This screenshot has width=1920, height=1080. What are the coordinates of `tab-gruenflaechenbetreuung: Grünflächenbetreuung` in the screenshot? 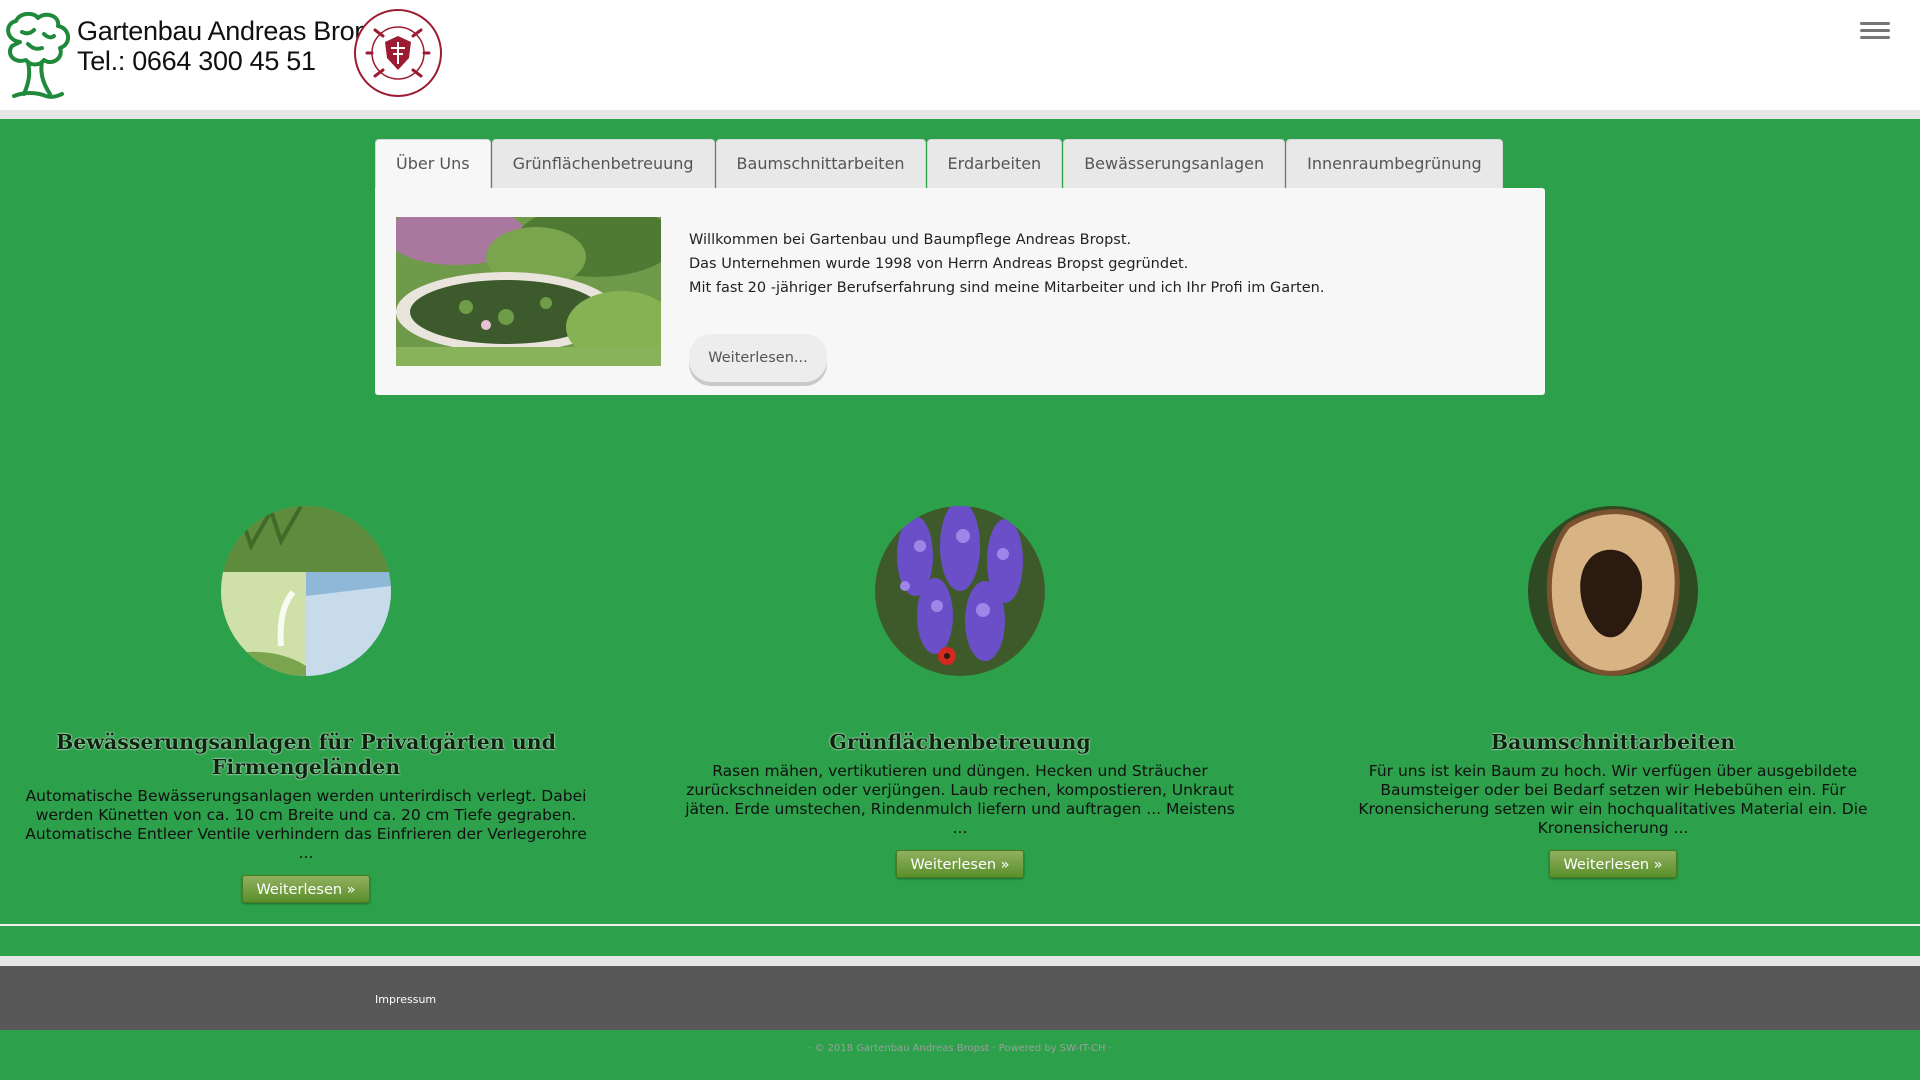 It's located at (603, 163).